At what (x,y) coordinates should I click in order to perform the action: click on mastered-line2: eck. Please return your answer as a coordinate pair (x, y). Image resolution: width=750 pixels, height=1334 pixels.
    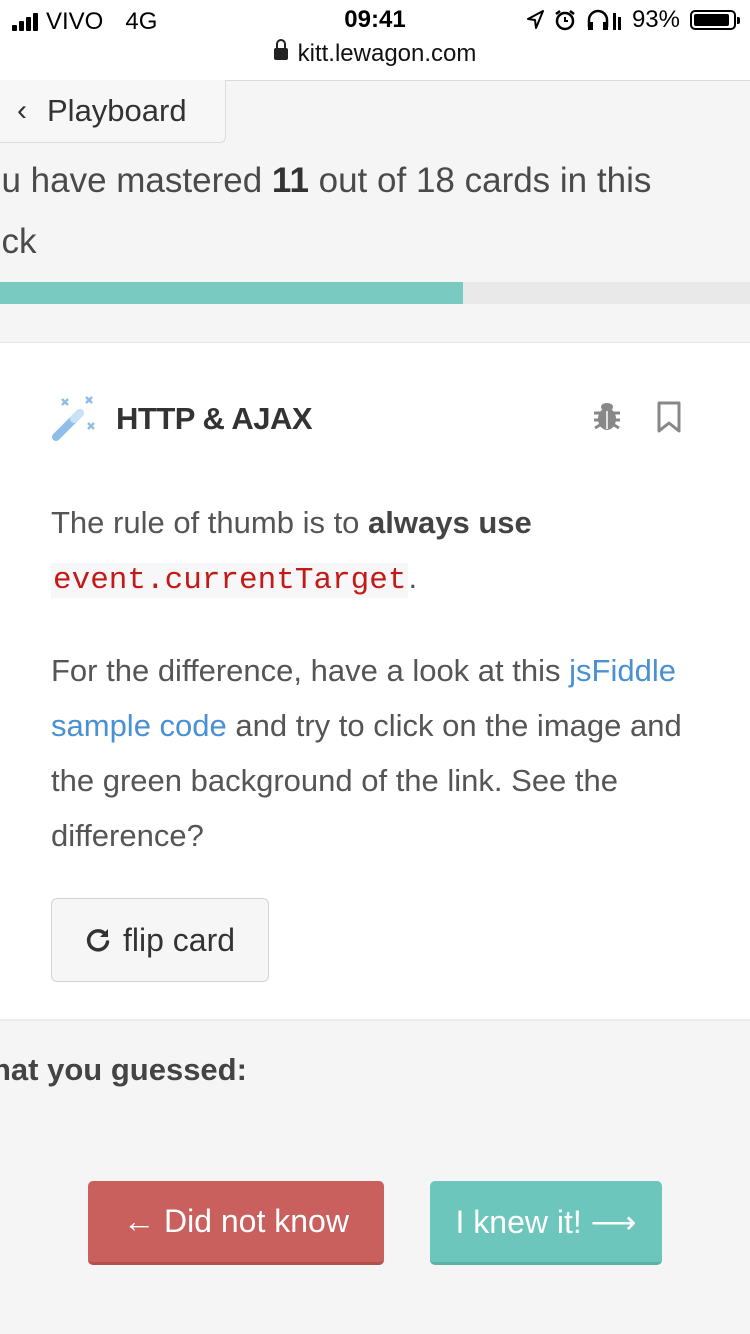
    Looking at the image, I should click on (18, 241).